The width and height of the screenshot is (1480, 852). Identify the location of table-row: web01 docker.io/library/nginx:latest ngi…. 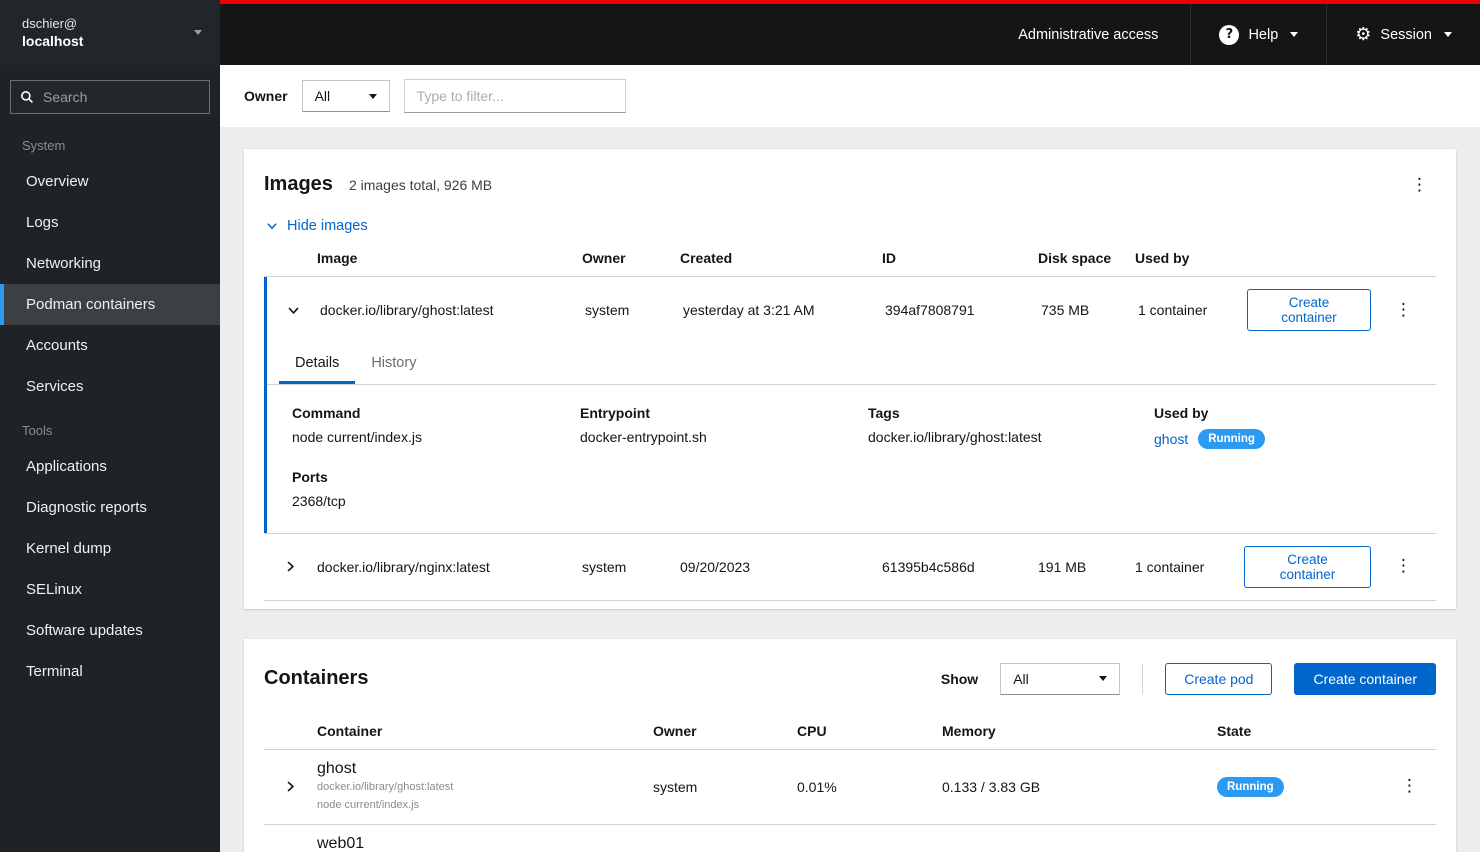
(850, 838).